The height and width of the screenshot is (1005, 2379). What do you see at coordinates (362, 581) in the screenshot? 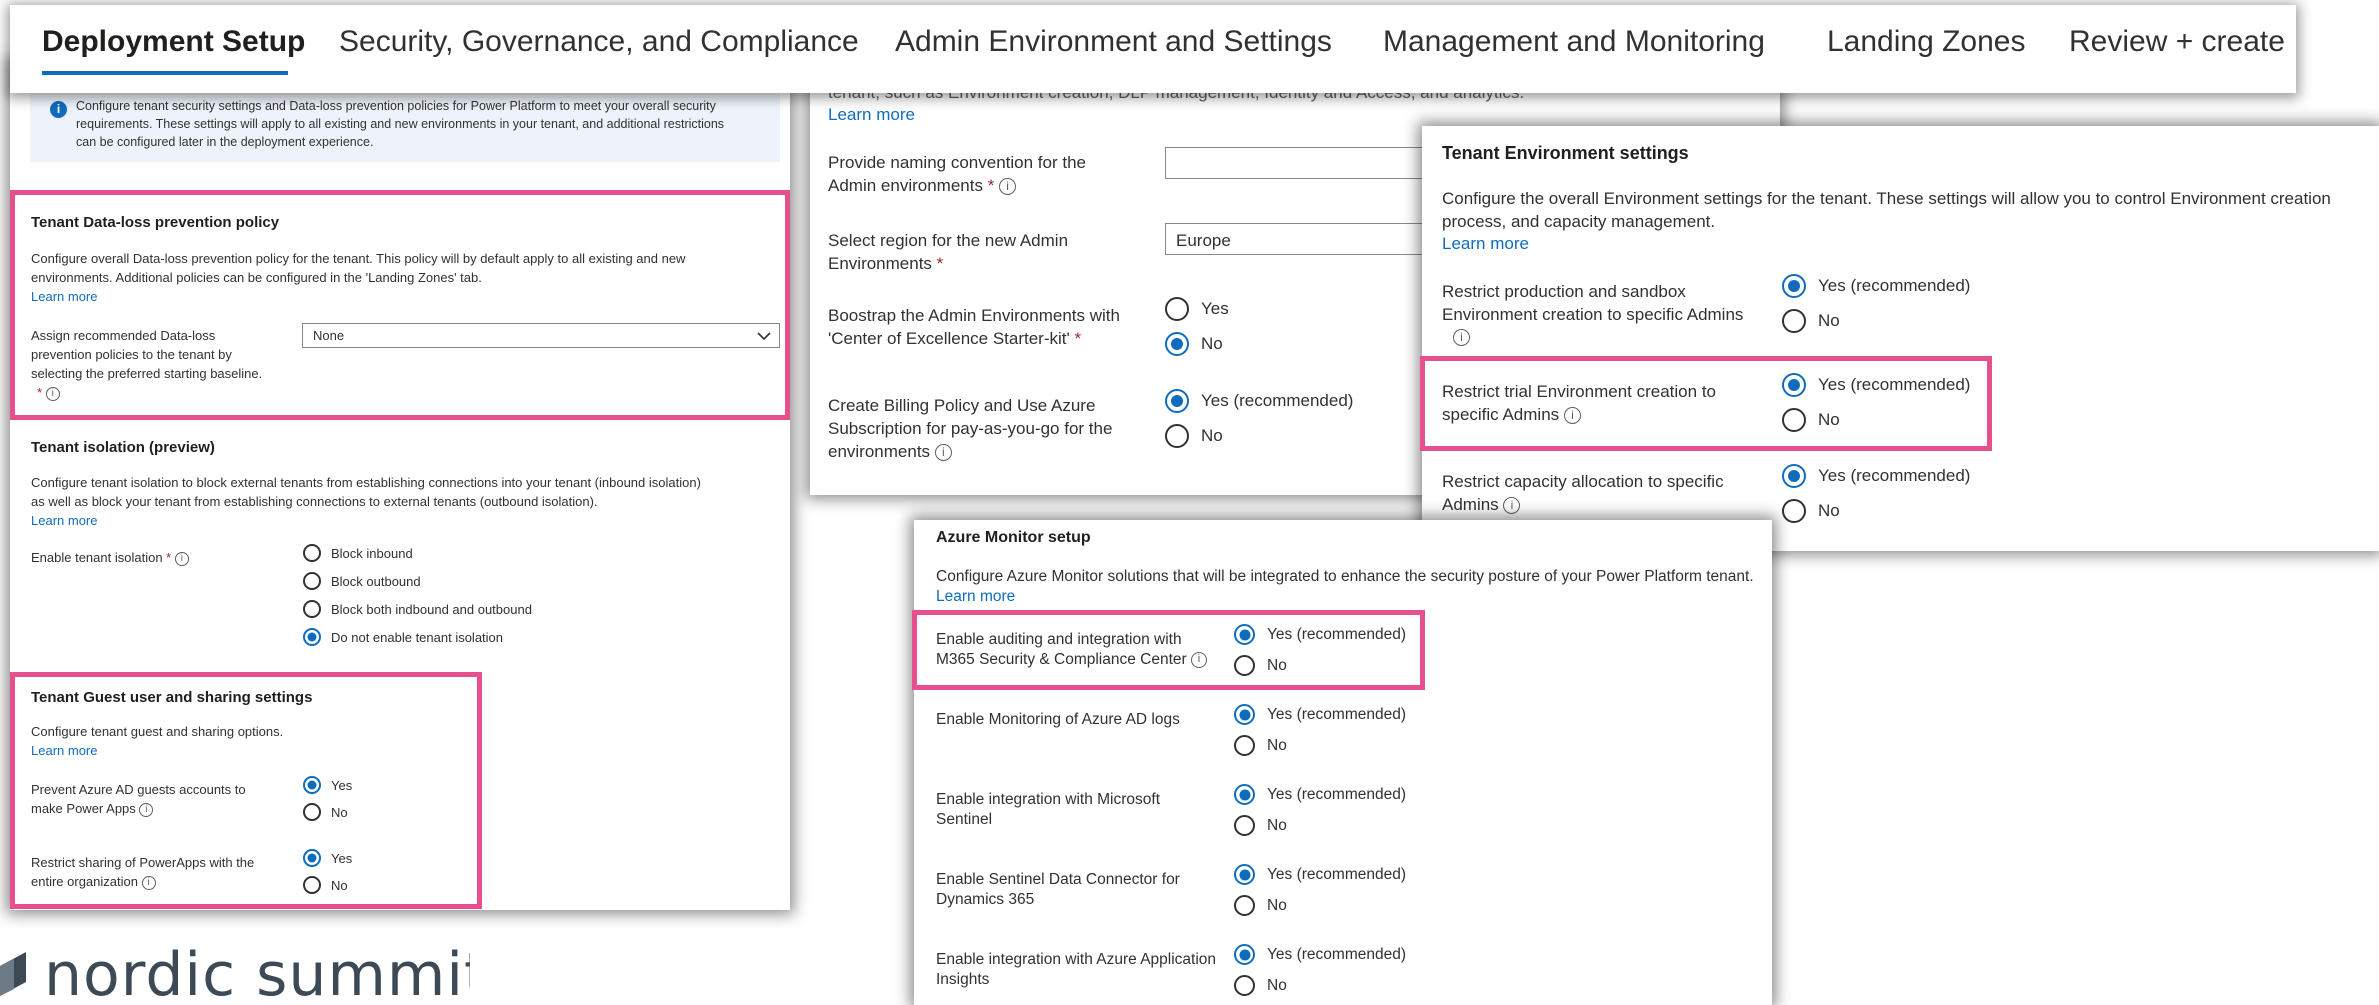
I see `radio-block-outbound: Block outbound` at bounding box center [362, 581].